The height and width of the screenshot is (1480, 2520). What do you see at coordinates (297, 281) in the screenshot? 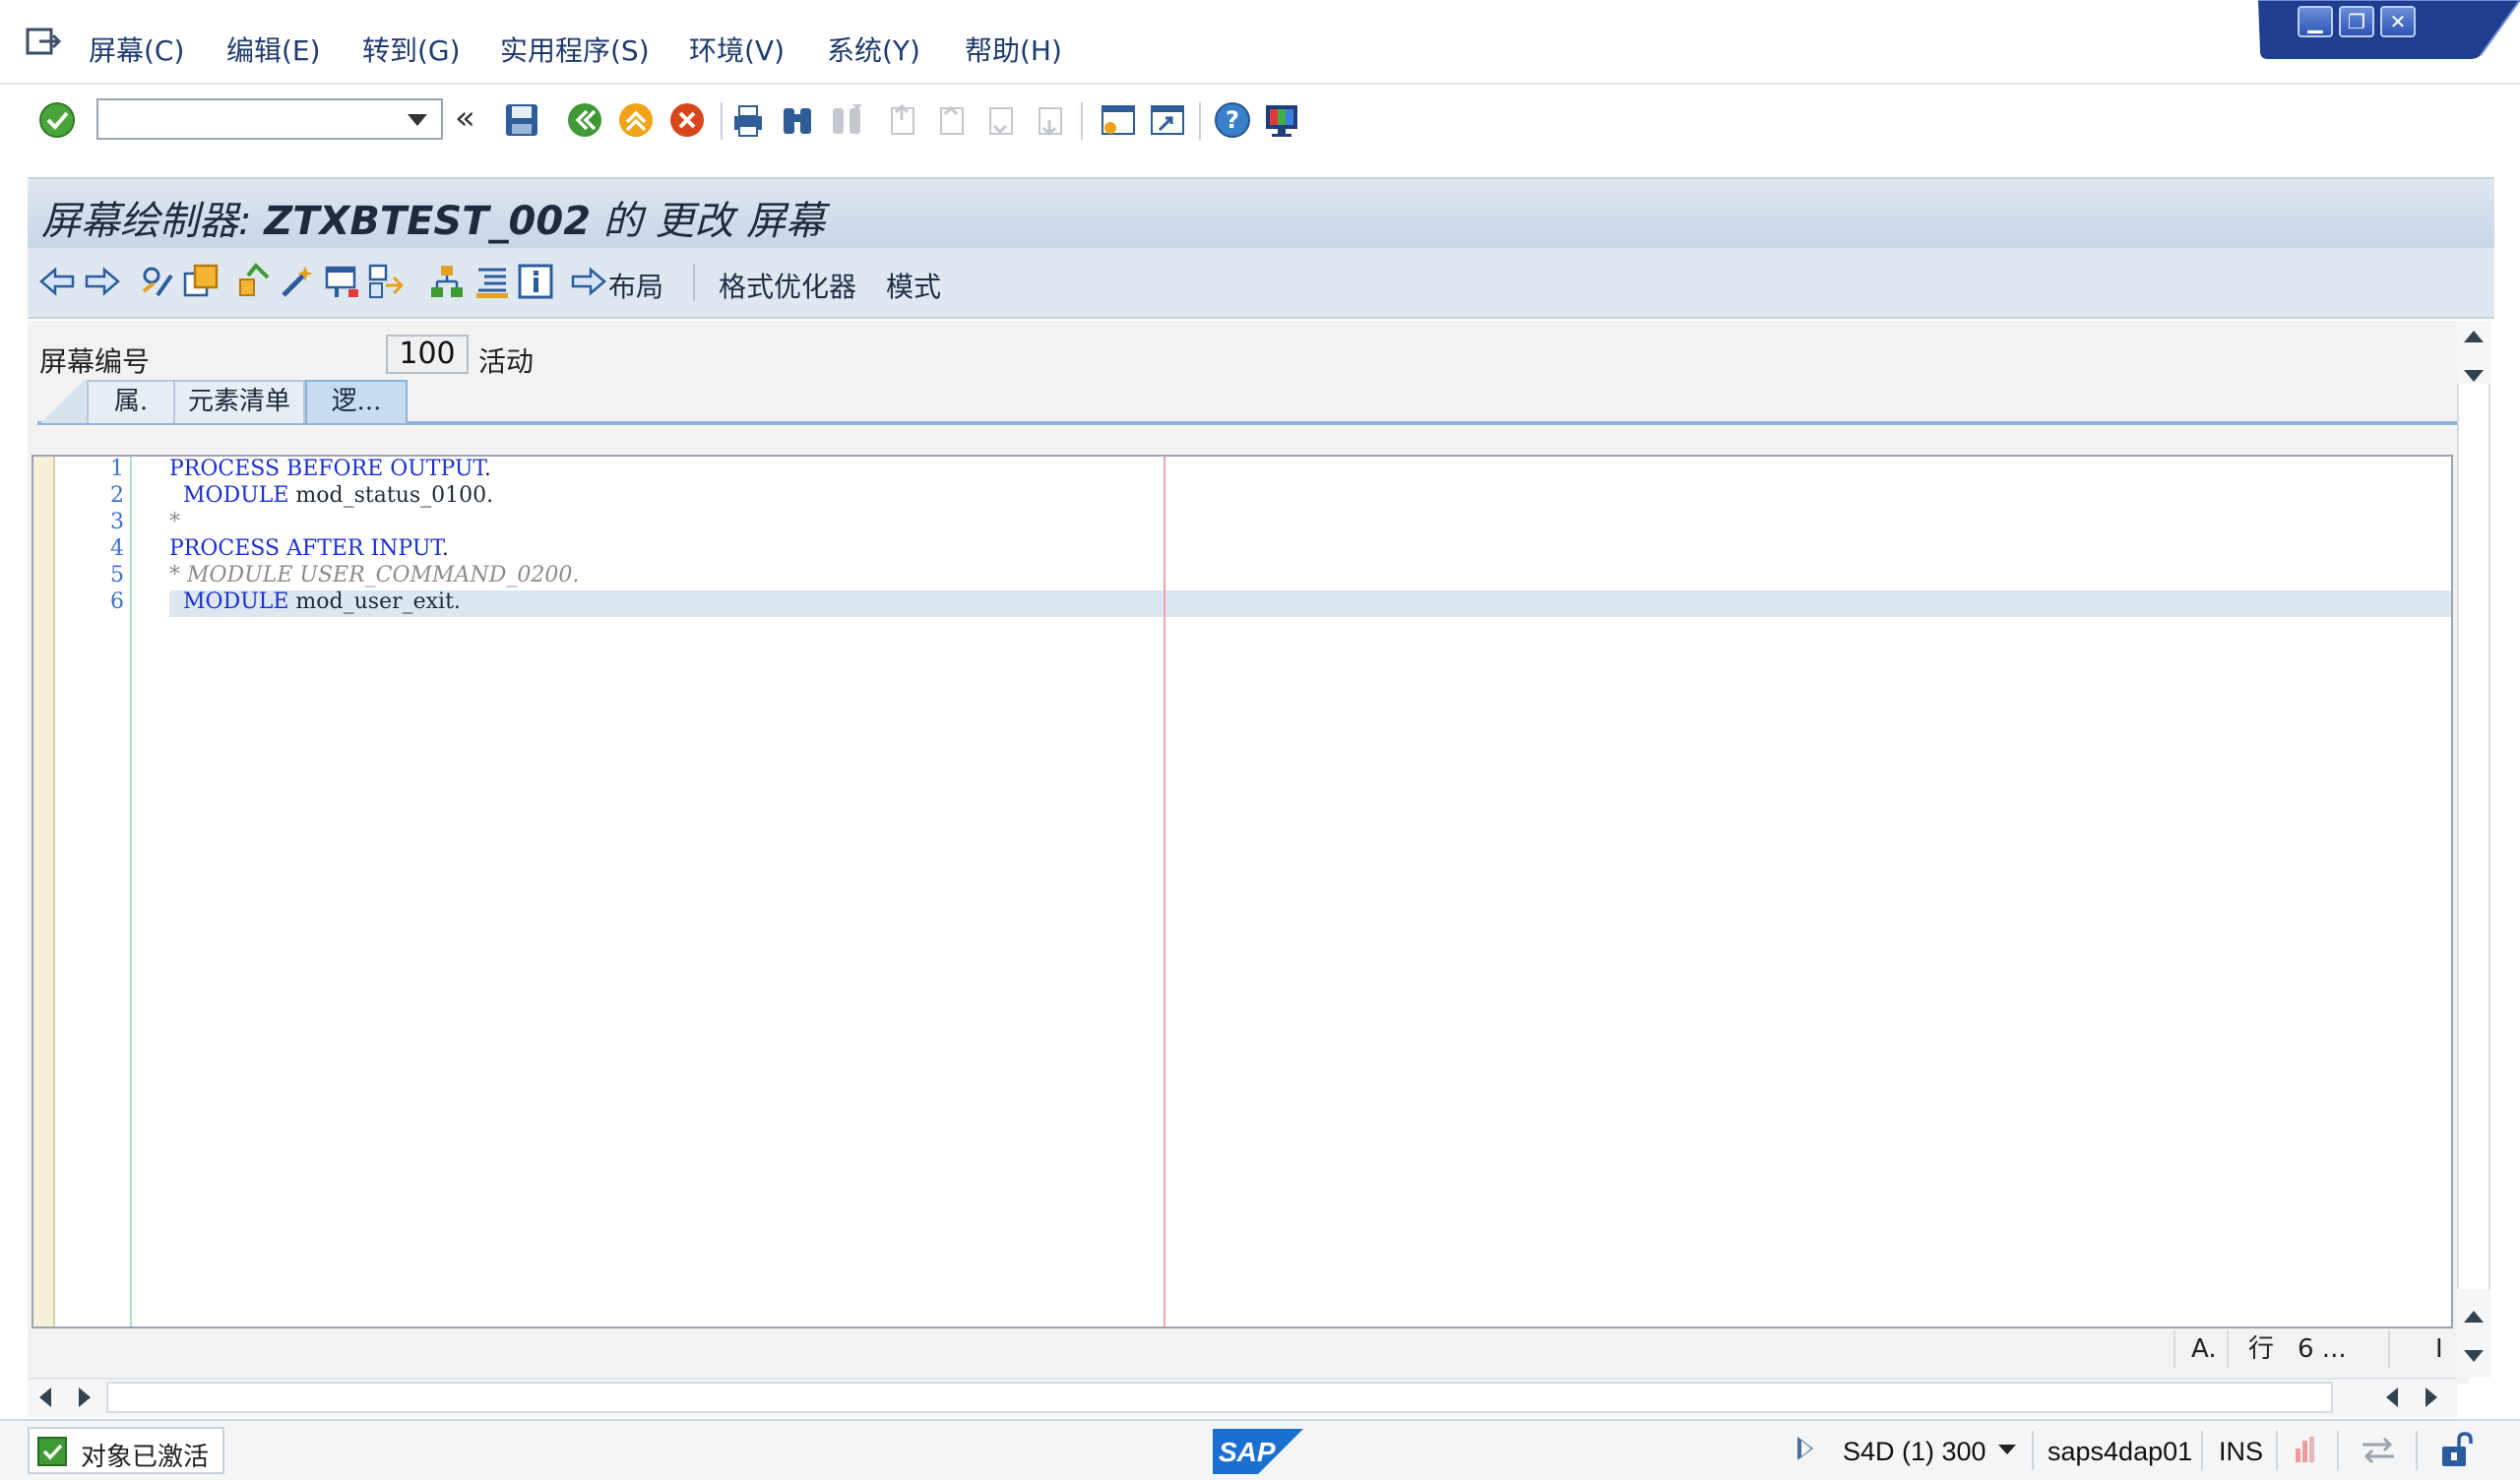
I see `activate-icon` at bounding box center [297, 281].